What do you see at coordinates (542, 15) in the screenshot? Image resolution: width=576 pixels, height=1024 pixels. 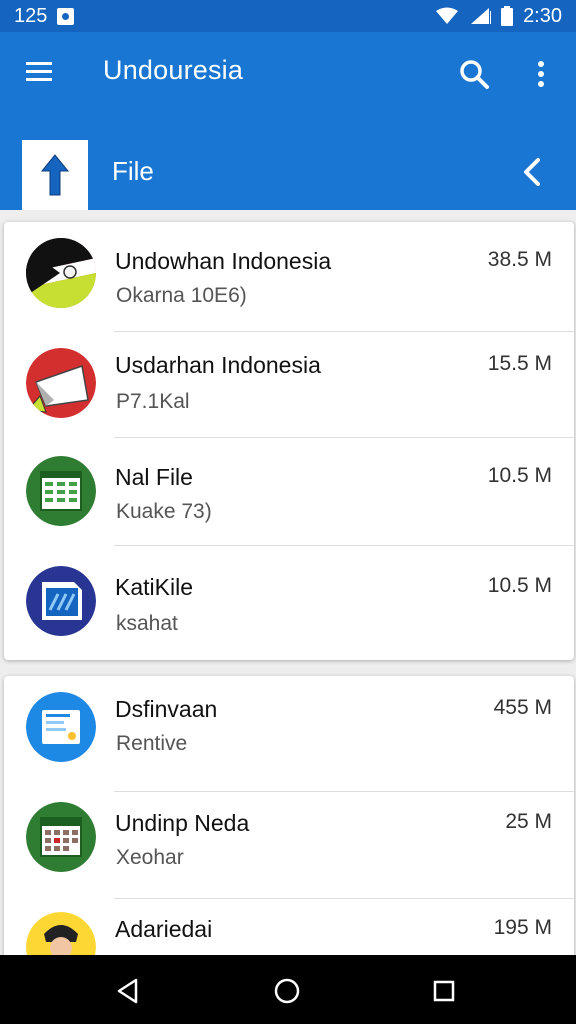 I see `status-time: 2:30` at bounding box center [542, 15].